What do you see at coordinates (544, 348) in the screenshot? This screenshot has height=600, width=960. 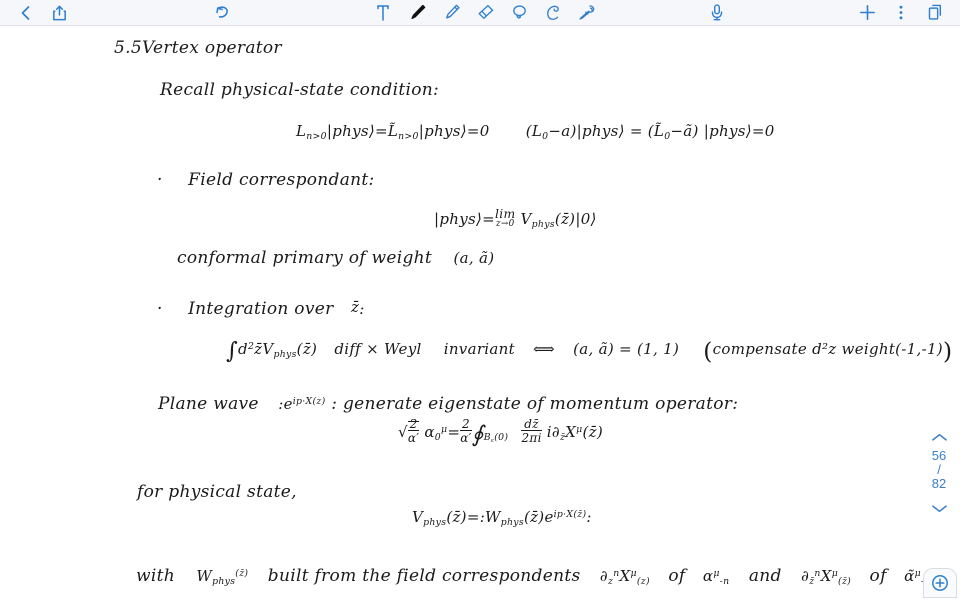 I see `iff-symbol: ⟺` at bounding box center [544, 348].